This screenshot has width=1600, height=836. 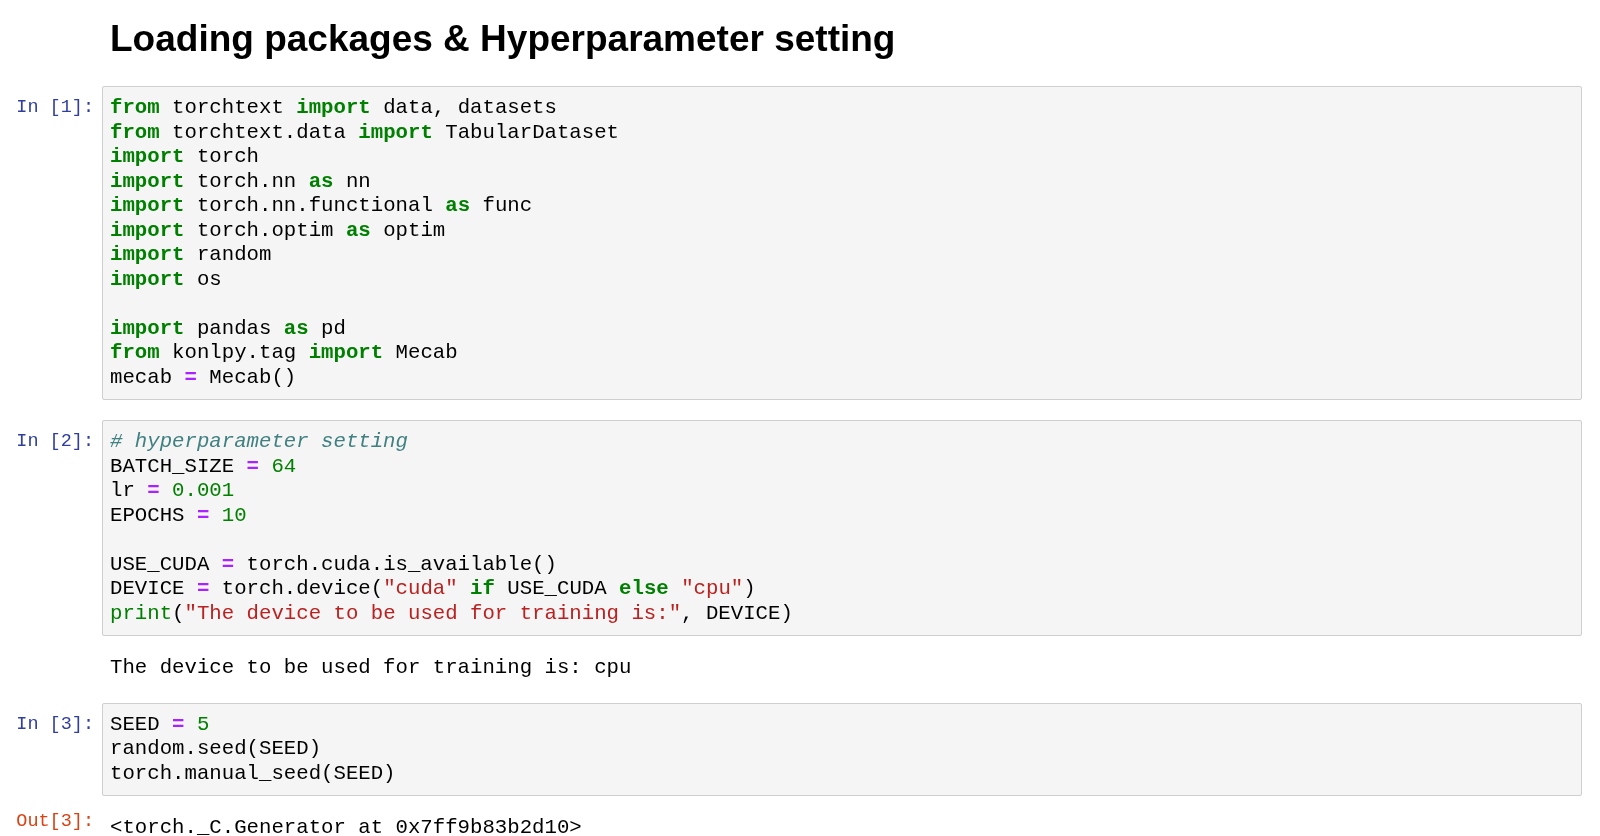 I want to click on code-line: torch.manual_seed(SEED), so click(x=253, y=773).